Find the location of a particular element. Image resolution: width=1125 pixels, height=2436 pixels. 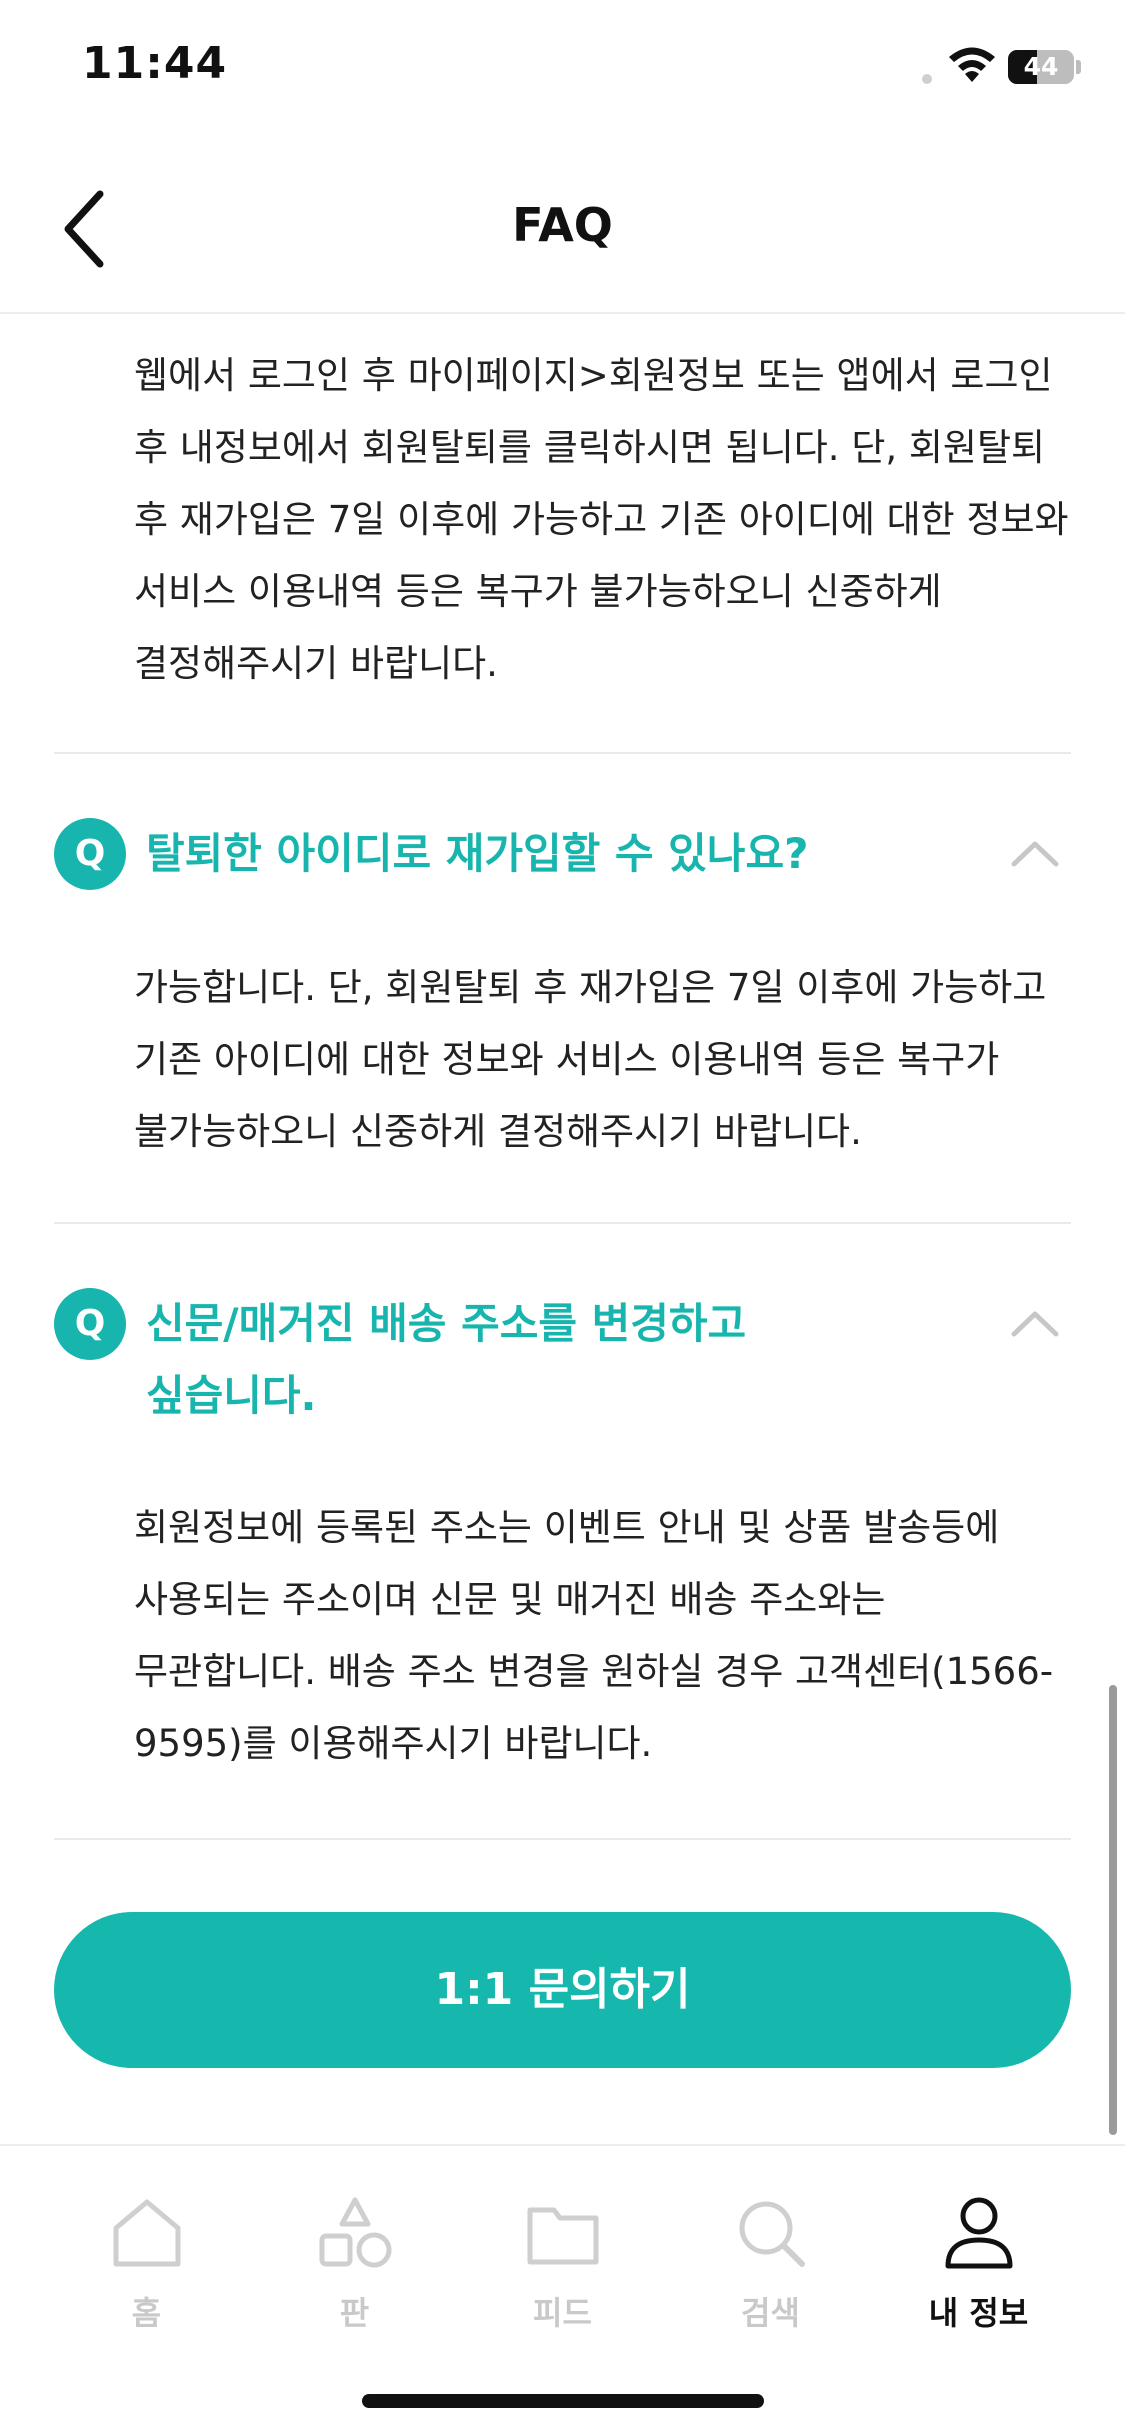

inquiry-button: 1:1 문의하기 is located at coordinates (562, 1990).